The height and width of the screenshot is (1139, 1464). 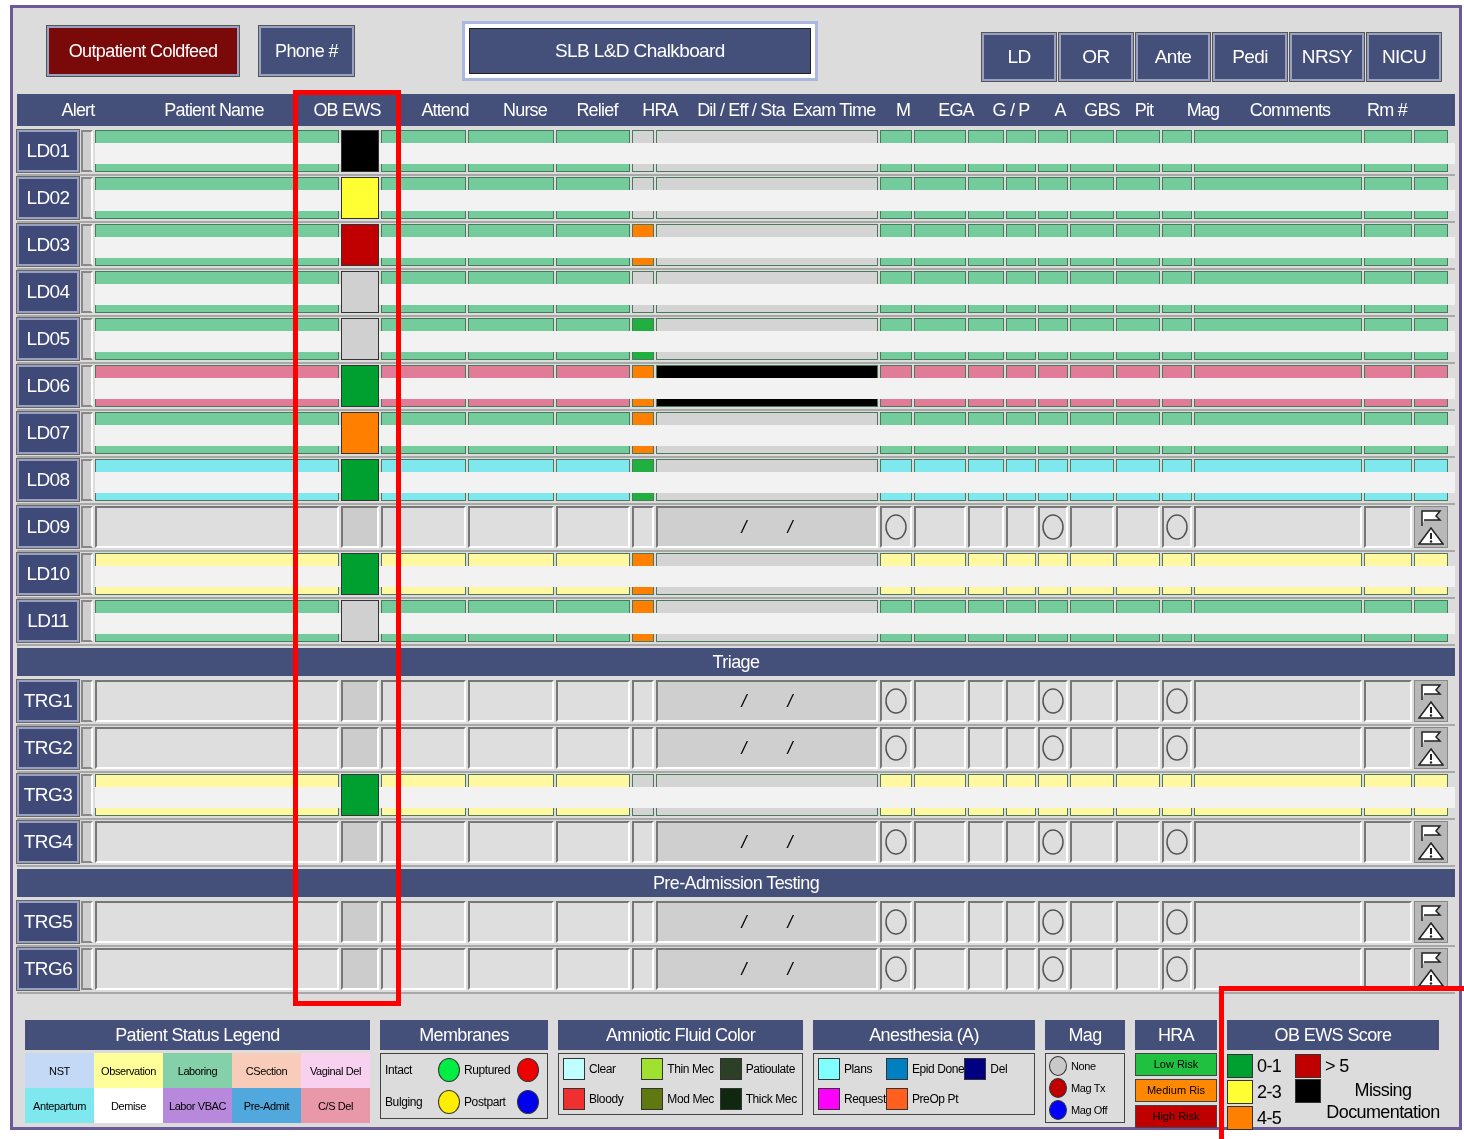 What do you see at coordinates (924, 1035) in the screenshot?
I see `legend-title: Anesthesia (A)` at bounding box center [924, 1035].